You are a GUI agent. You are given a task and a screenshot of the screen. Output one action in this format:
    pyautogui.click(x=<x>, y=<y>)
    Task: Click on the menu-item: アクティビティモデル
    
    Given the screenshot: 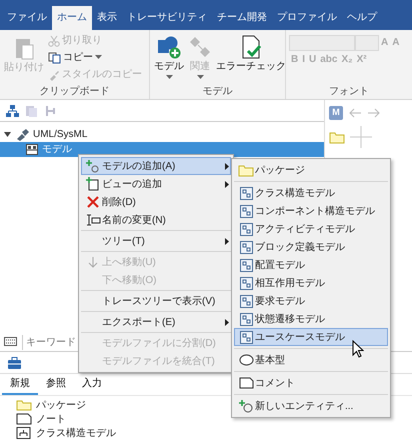 What is the action you would take?
    pyautogui.click(x=311, y=229)
    